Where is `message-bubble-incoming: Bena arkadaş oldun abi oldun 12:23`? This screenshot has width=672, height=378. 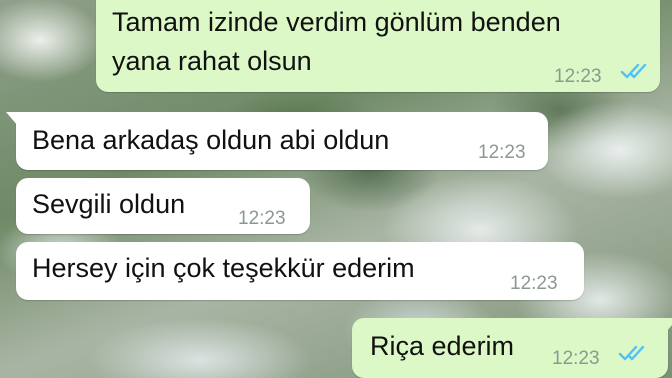 message-bubble-incoming: Bena arkadaş oldun abi oldun 12:23 is located at coordinates (277, 141).